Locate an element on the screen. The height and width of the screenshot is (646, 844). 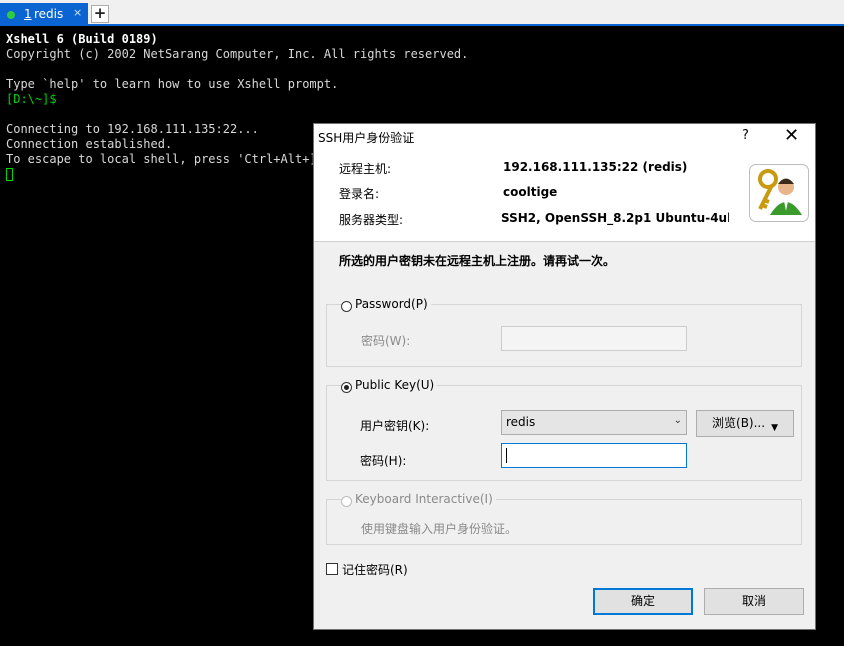
connection-status-icon is located at coordinates (11, 15).